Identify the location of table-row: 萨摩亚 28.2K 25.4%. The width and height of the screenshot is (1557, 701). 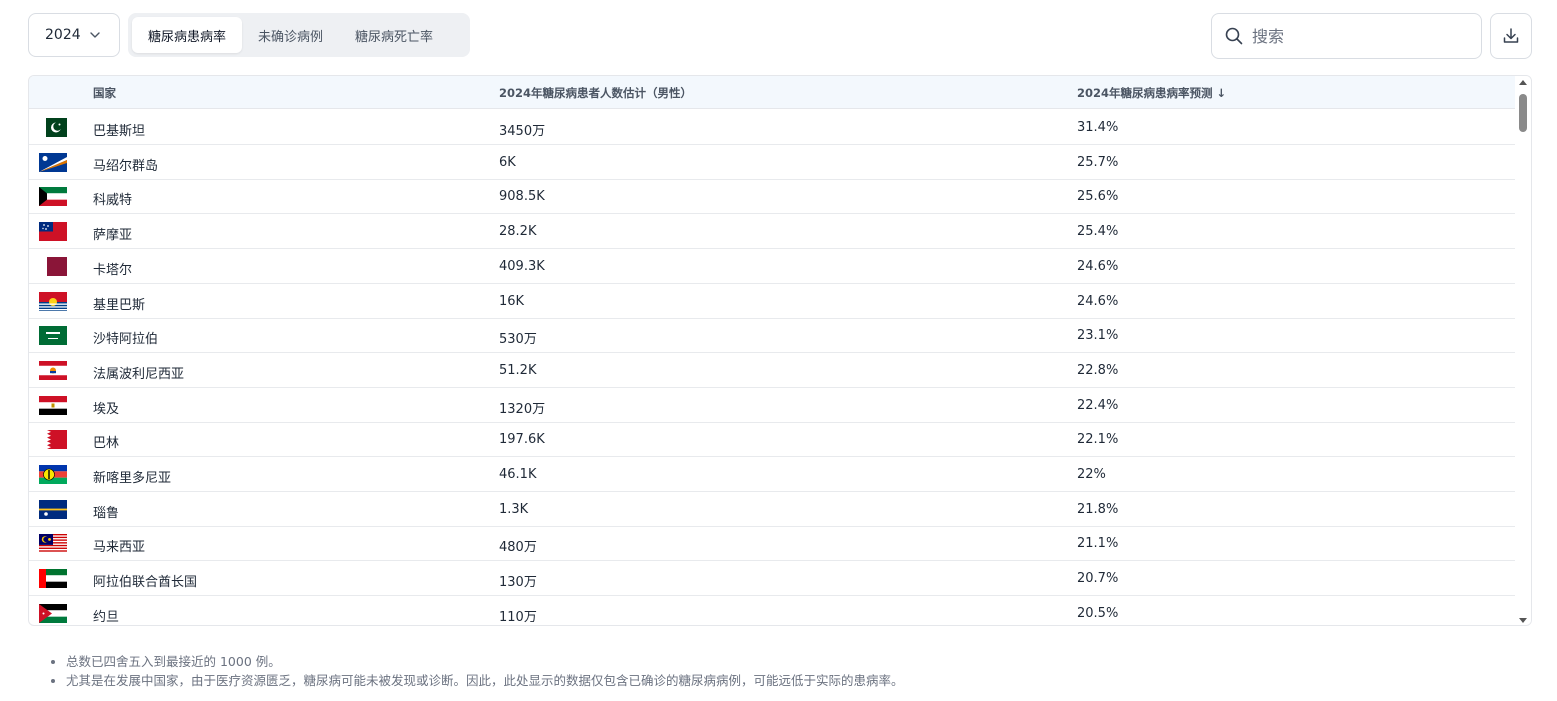
(773, 232).